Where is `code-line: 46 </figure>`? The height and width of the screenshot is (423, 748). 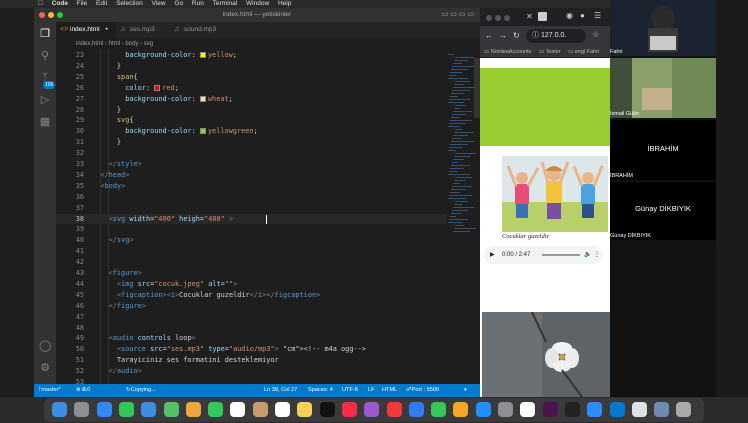
code-line: 46 </figure> is located at coordinates (251, 306).